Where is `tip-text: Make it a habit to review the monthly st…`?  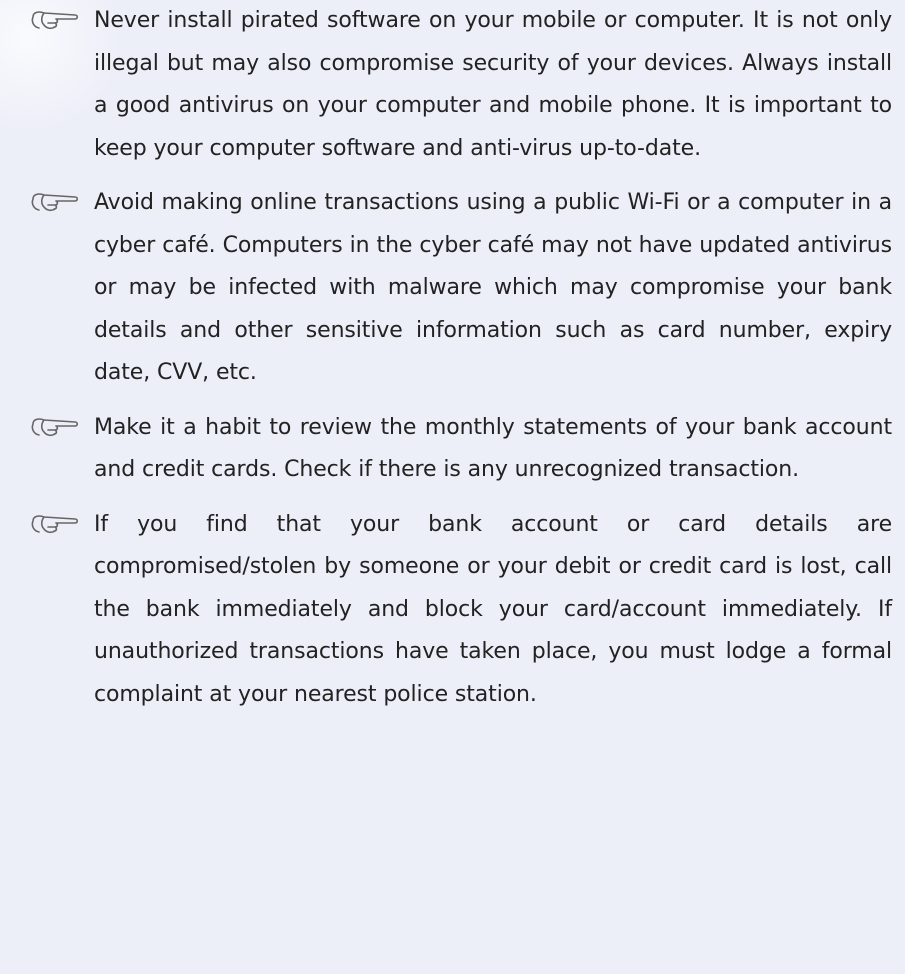 tip-text: Make it a habit to review the monthly st… is located at coordinates (493, 448).